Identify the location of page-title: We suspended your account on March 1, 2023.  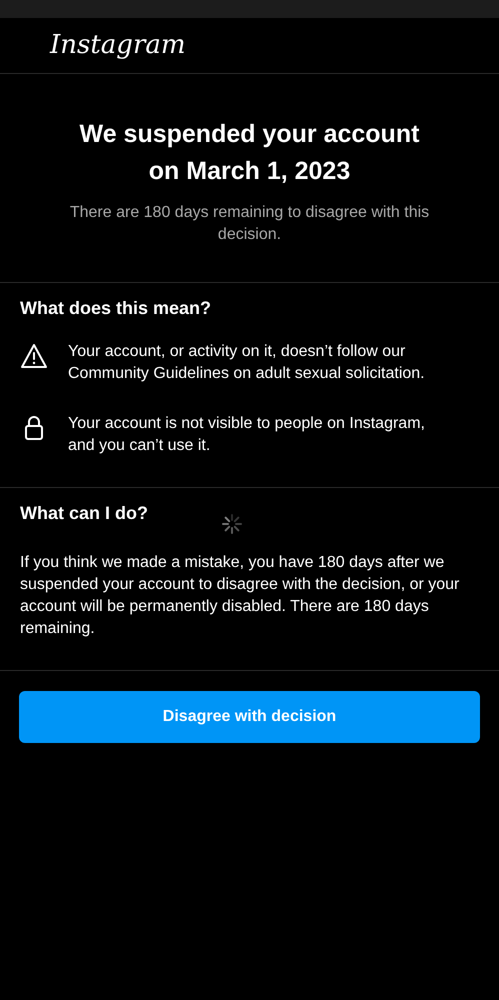
(249, 153).